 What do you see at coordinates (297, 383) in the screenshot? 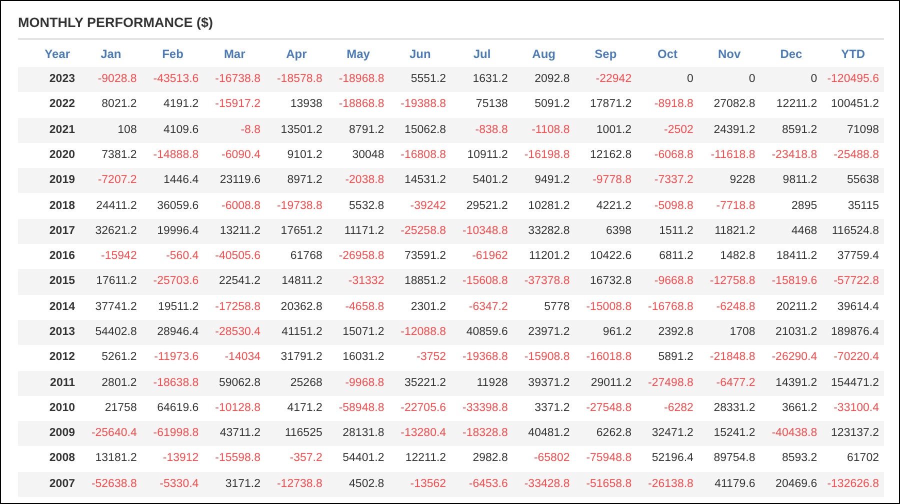
I see `value-cell: 25268` at bounding box center [297, 383].